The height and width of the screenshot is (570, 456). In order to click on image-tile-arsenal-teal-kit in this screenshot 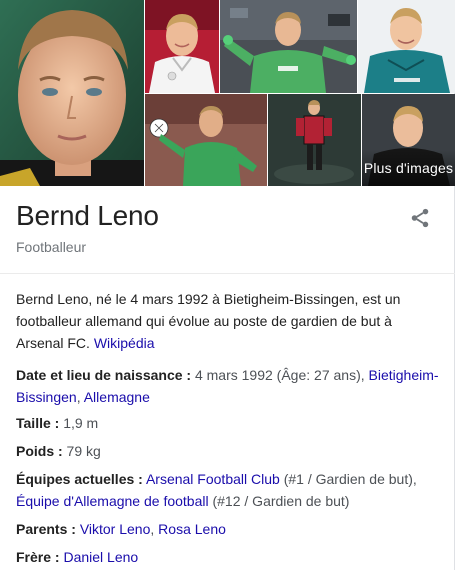, I will do `click(406, 46)`.